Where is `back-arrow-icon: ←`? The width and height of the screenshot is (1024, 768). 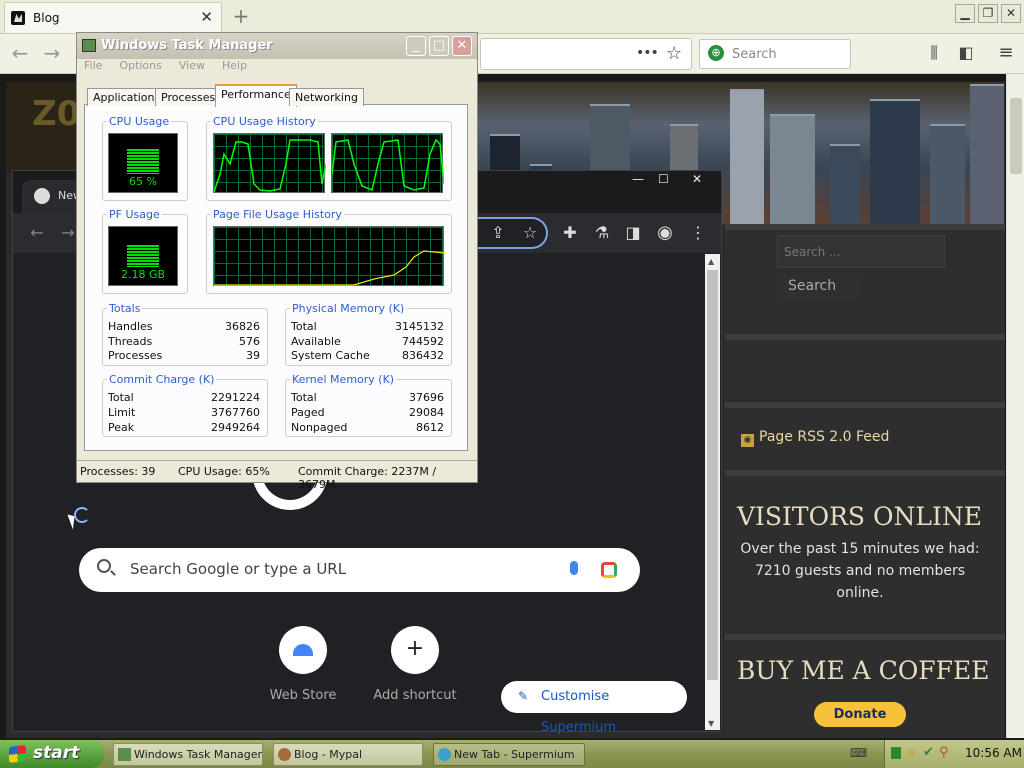 back-arrow-icon: ← is located at coordinates (20, 54).